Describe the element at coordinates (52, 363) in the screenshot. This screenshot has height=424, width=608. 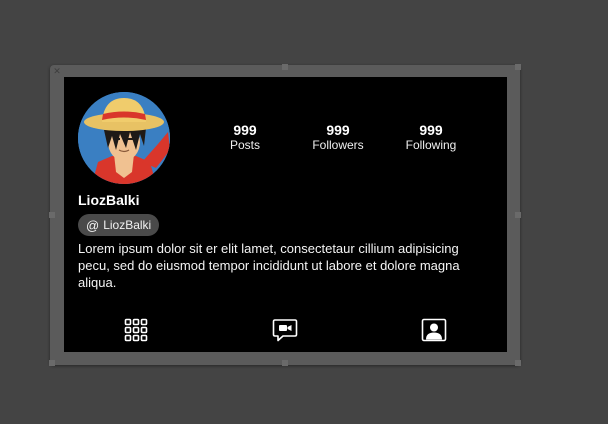
I see `resize-handle-bottom-left` at that location.